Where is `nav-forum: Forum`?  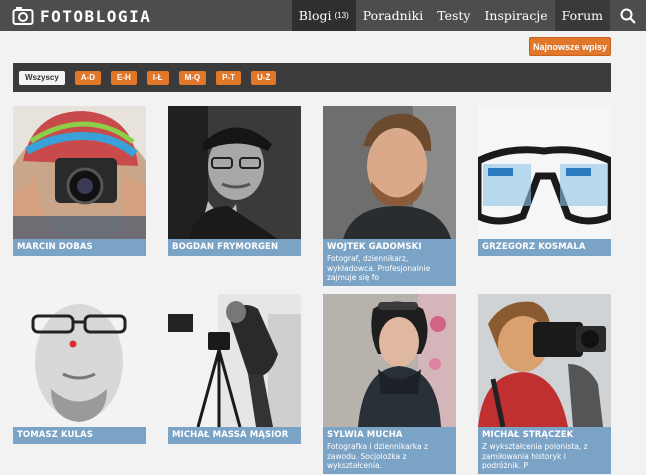 nav-forum: Forum is located at coordinates (582, 15).